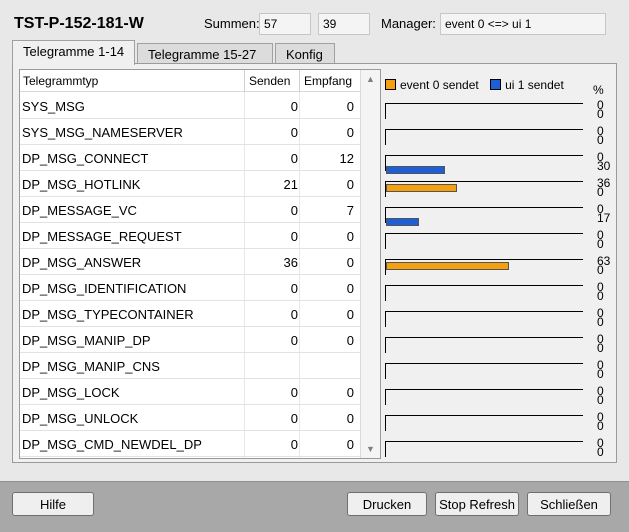  I want to click on table-row: DP_MSG_CMD_NEWDEL_DP 0 0, so click(190, 444).